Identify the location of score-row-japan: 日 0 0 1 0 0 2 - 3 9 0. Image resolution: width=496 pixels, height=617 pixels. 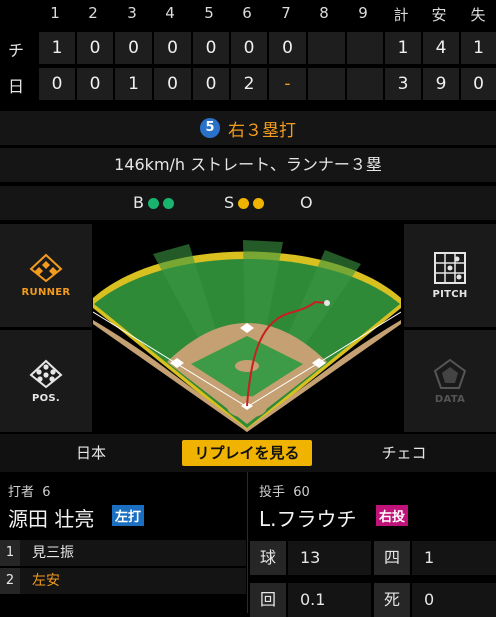
(248, 84).